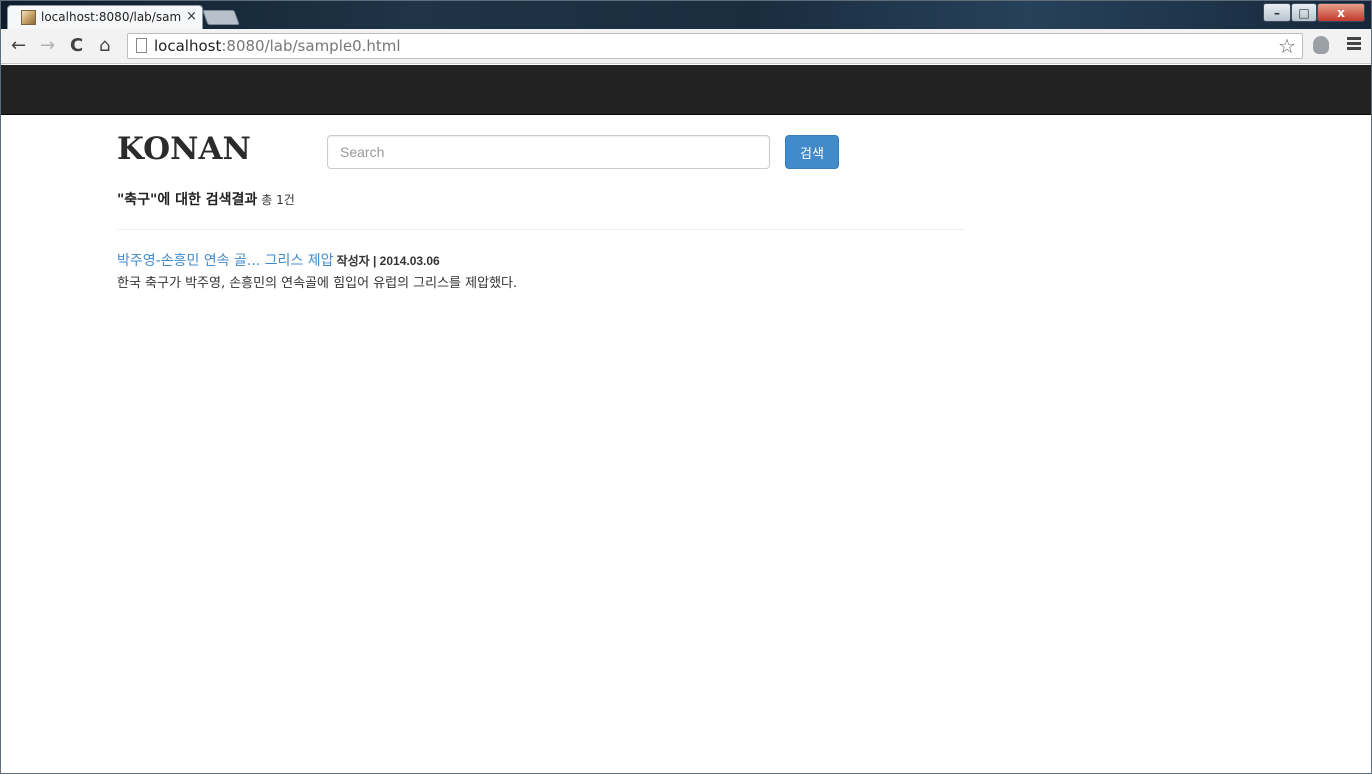 This screenshot has width=1372, height=774. Describe the element at coordinates (184, 149) in the screenshot. I see `konan-logo: KONAN` at that location.